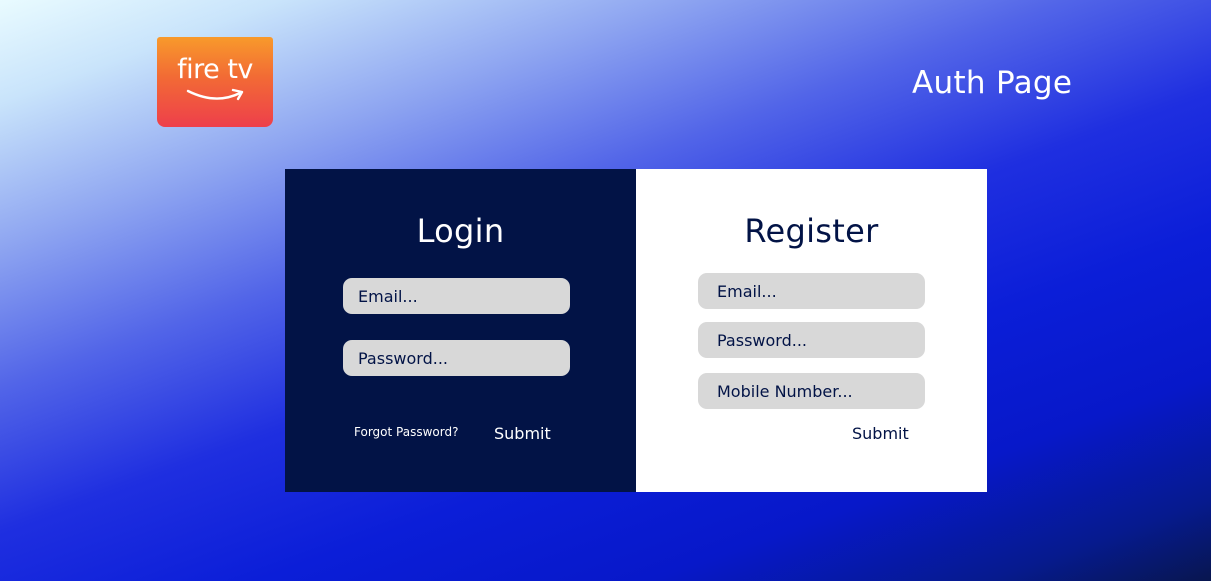 The width and height of the screenshot is (1211, 581). I want to click on logo-text: fire tv, so click(215, 69).